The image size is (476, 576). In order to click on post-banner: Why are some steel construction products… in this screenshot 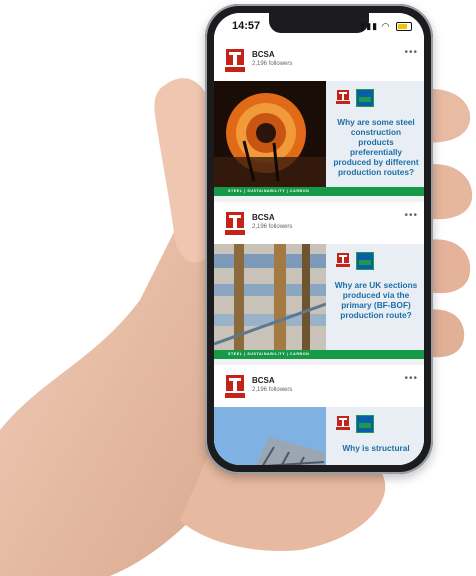, I will do `click(319, 138)`.